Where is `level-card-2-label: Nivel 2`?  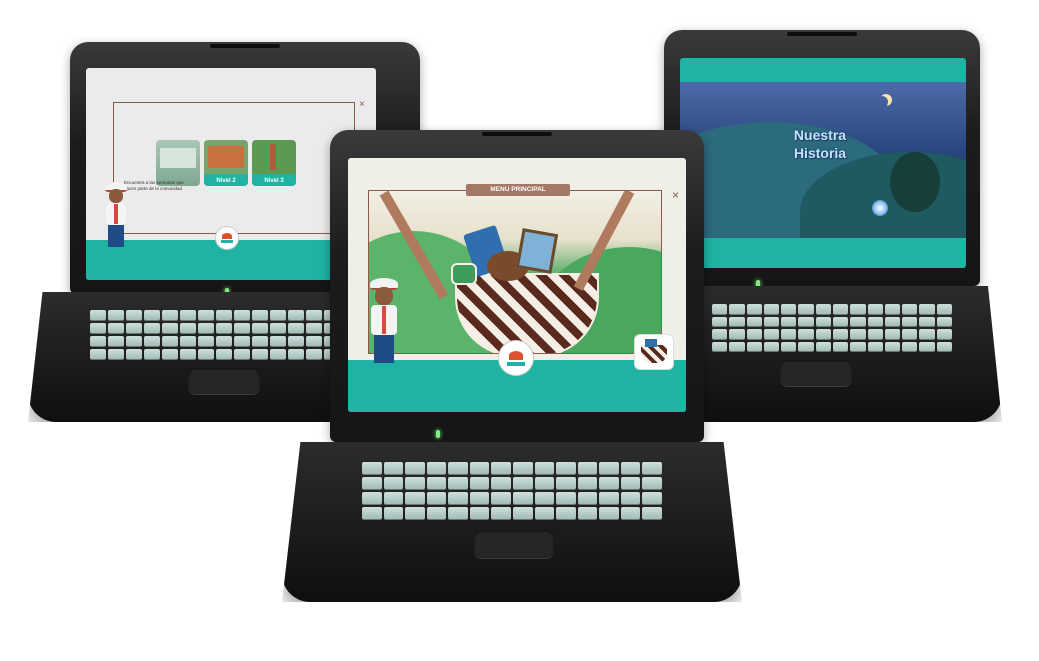 level-card-2-label: Nivel 2 is located at coordinates (226, 181).